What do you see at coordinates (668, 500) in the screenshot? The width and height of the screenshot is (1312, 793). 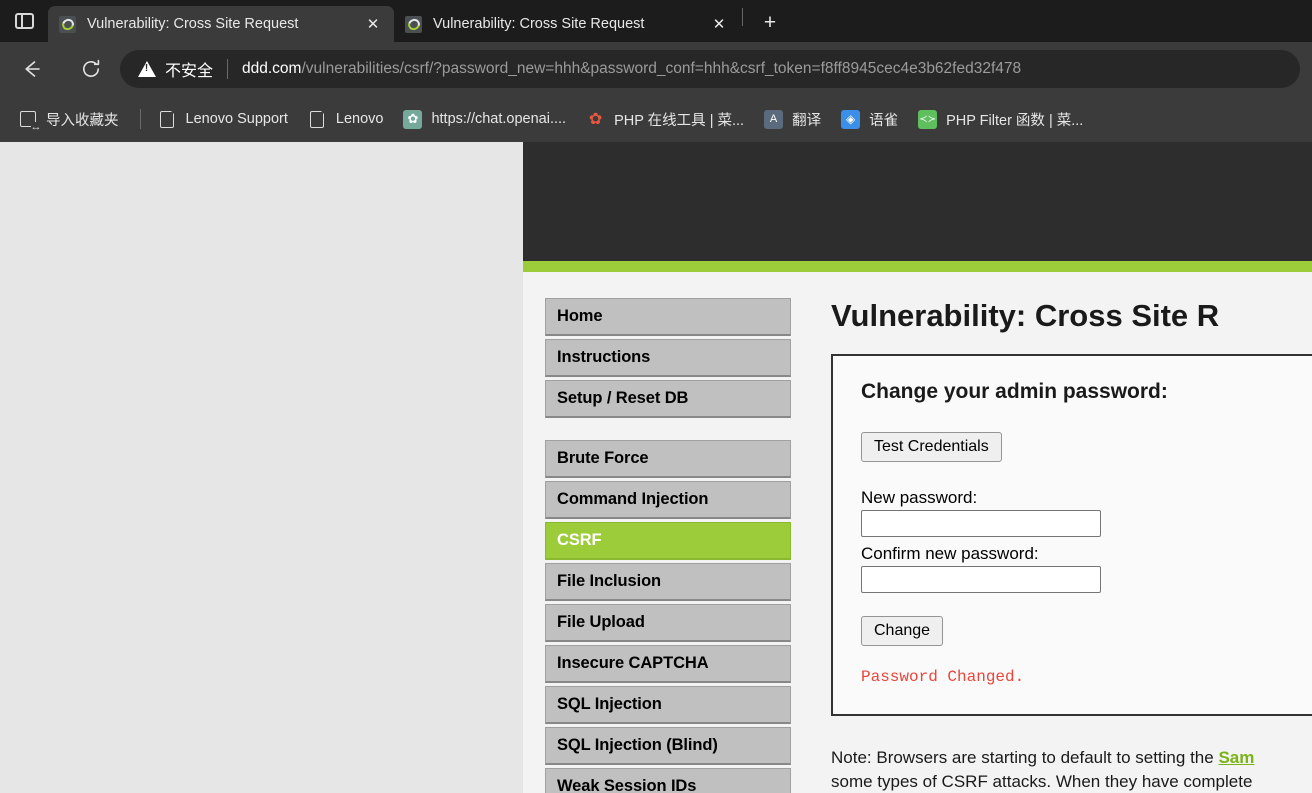 I see `sidebar-item-command-injection: Command Injection` at bounding box center [668, 500].